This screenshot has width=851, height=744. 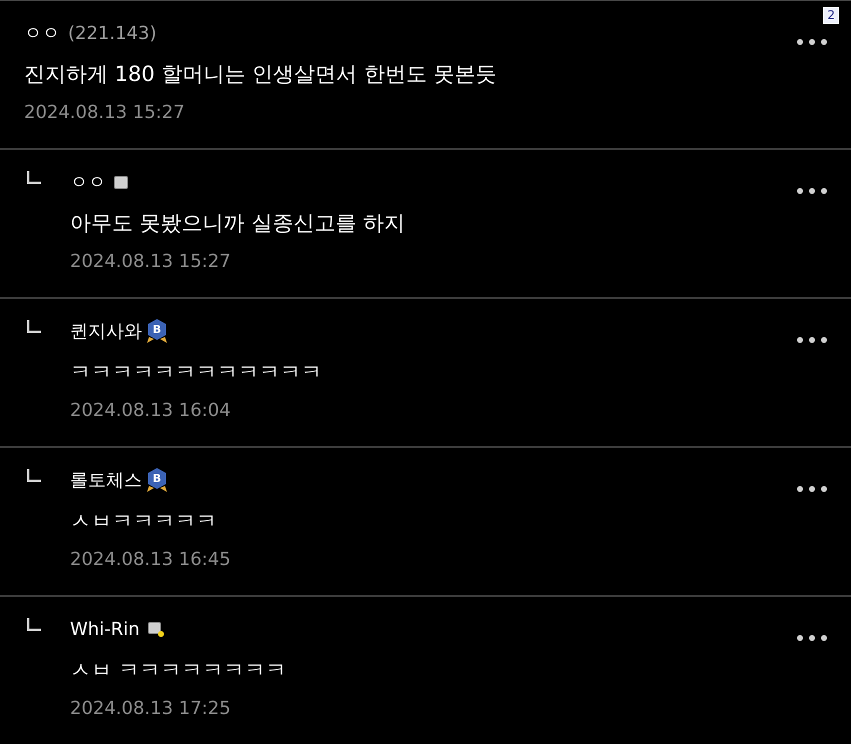 I want to click on comment-date: 2024.08.13 16:45, so click(x=151, y=560).